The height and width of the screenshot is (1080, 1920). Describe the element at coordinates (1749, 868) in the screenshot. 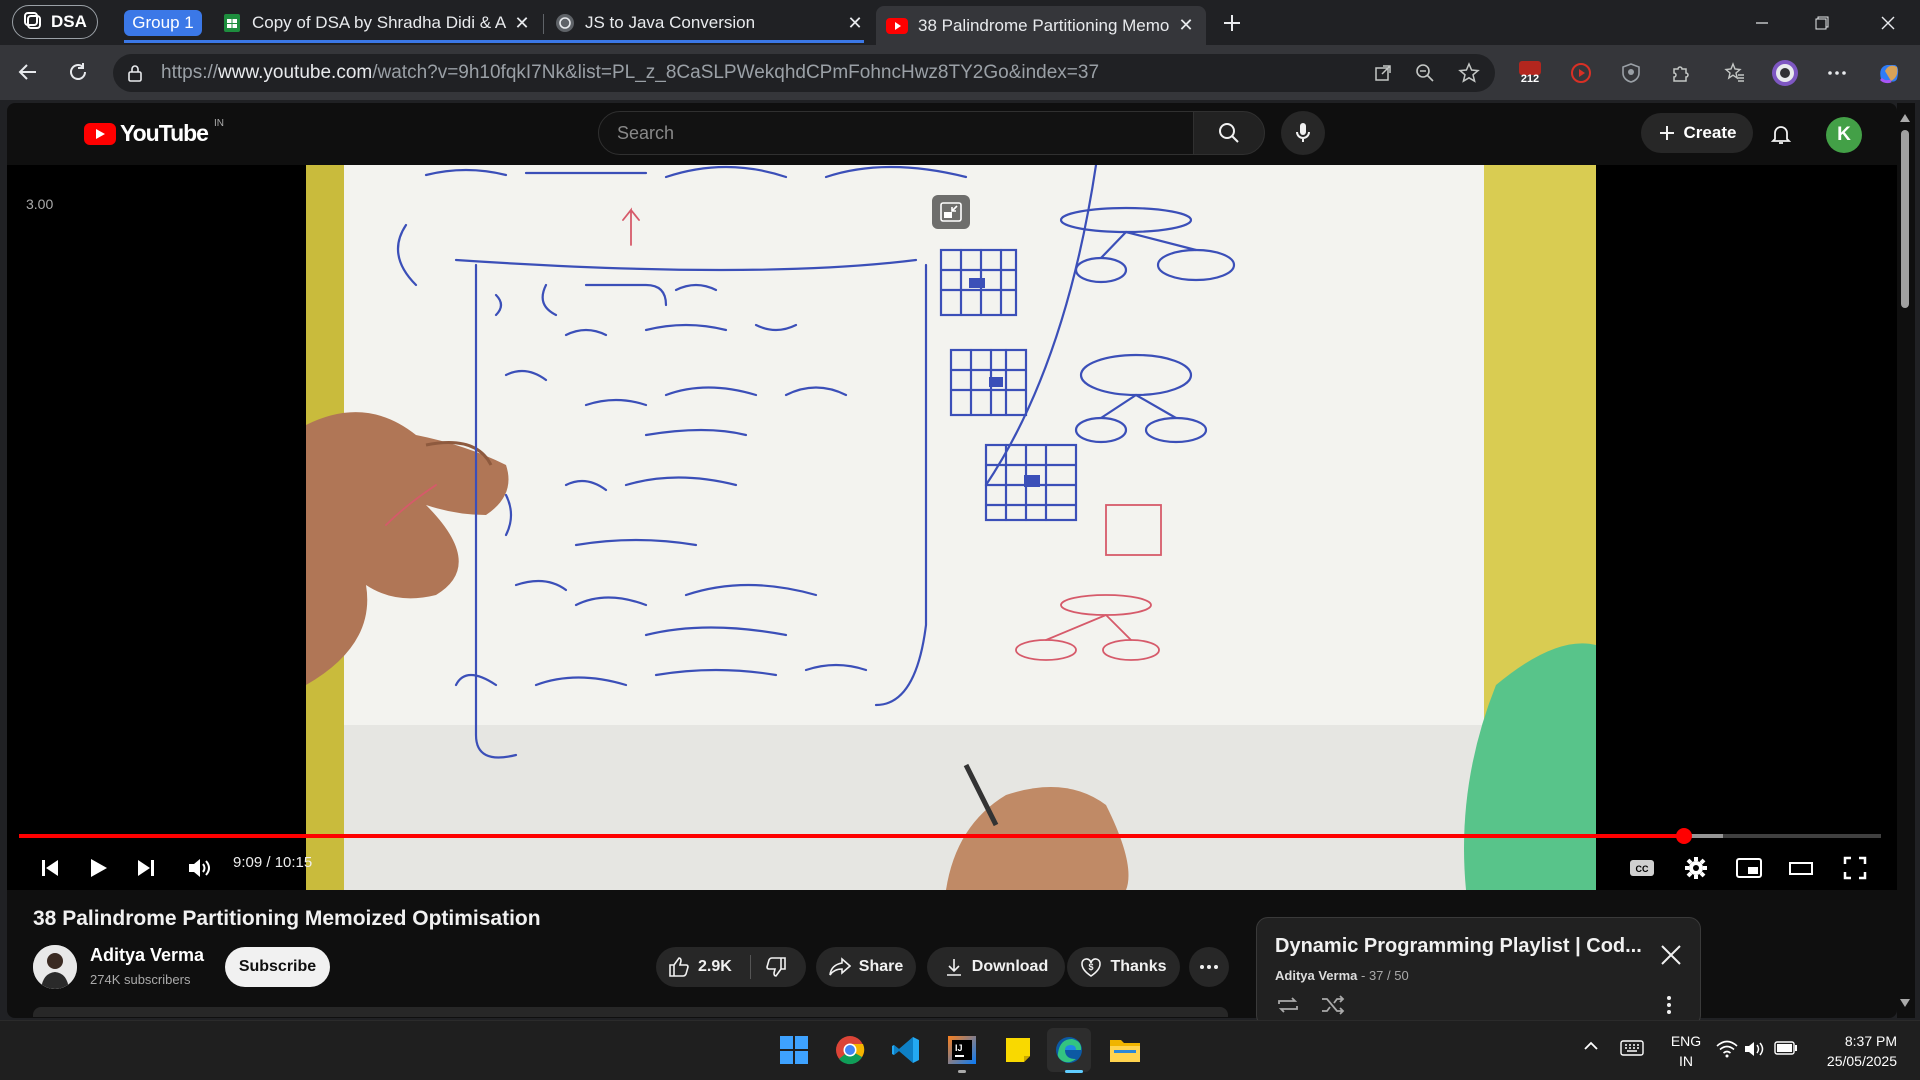

I see `miniplayer-button` at that location.